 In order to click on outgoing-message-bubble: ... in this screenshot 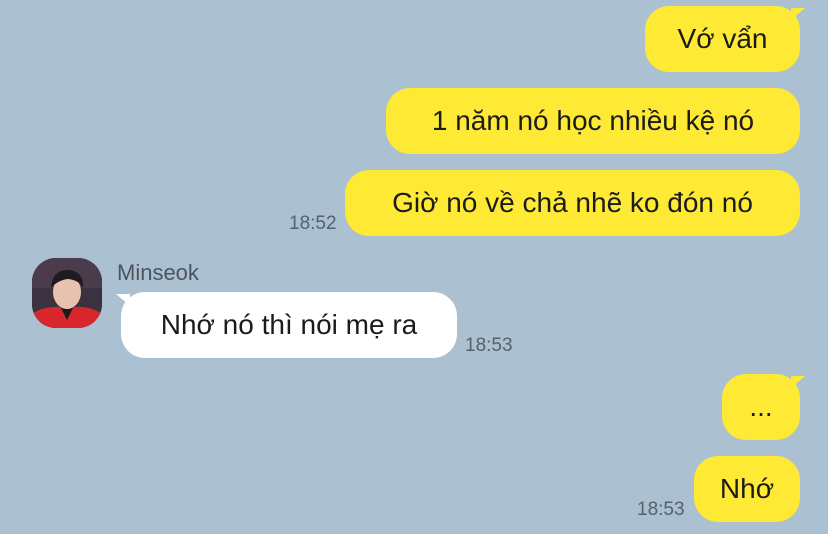, I will do `click(763, 407)`.